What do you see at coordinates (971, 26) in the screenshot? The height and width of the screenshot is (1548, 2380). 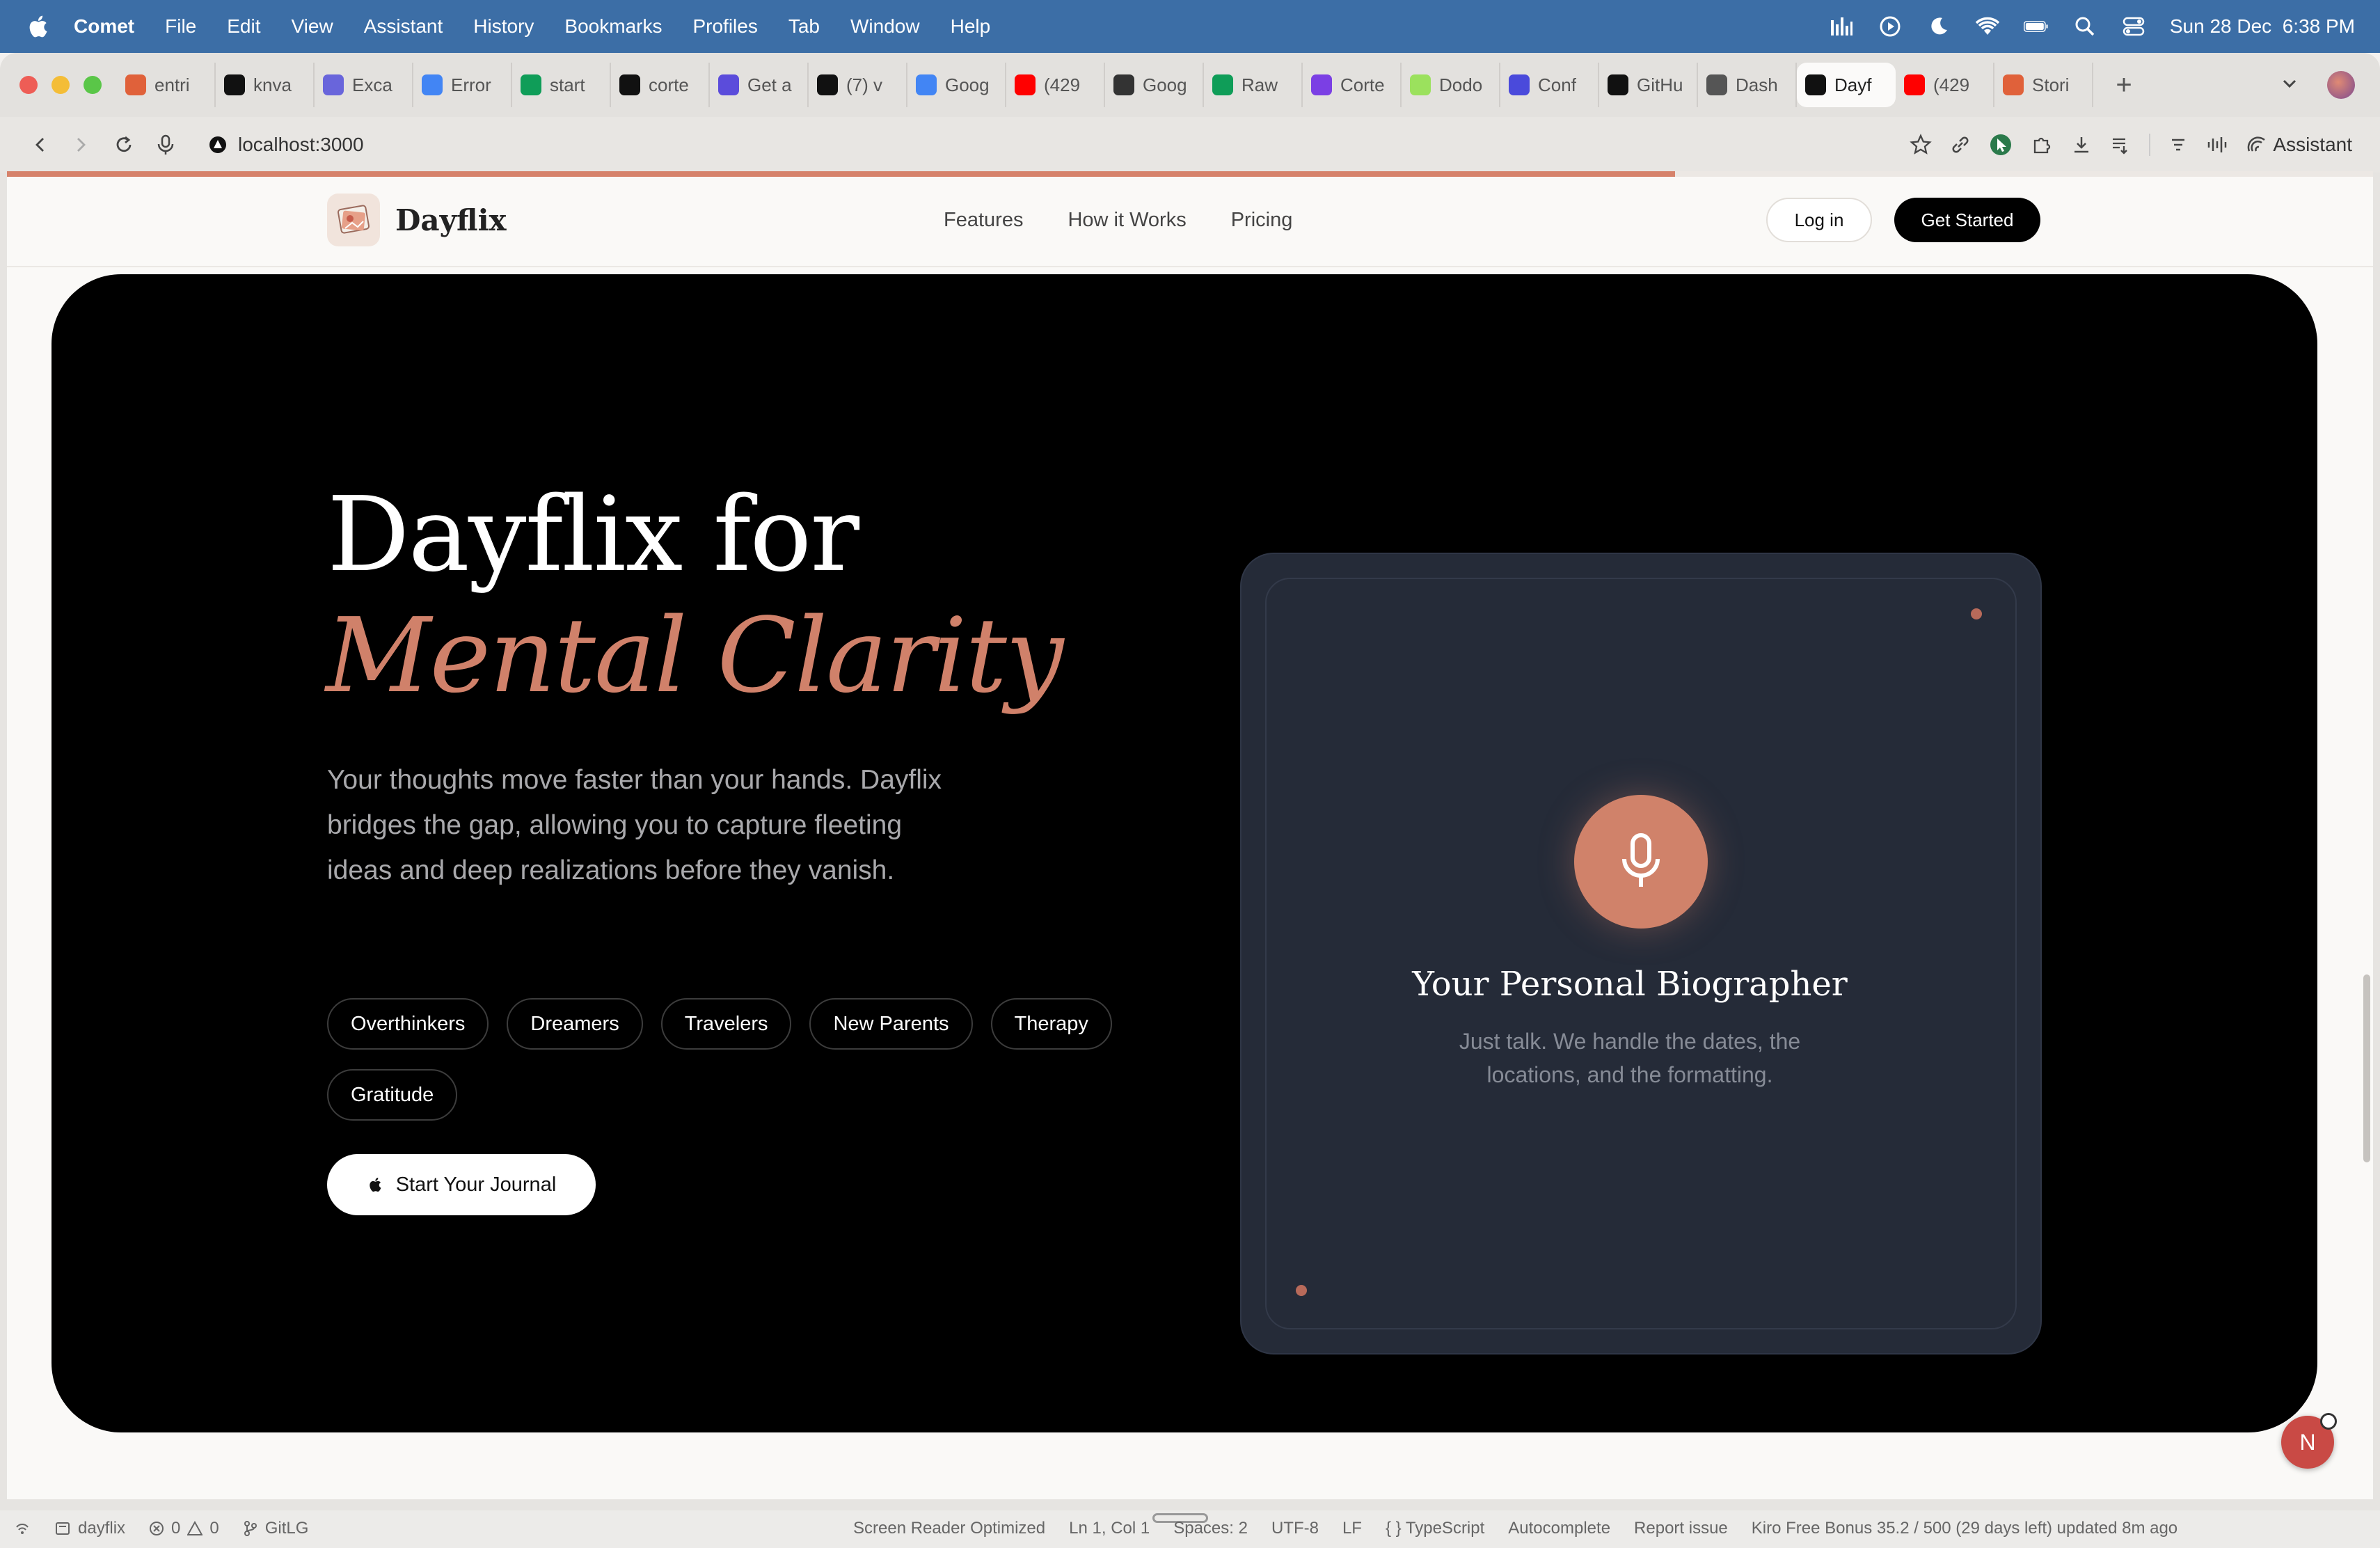 I see `menu-help: Help` at bounding box center [971, 26].